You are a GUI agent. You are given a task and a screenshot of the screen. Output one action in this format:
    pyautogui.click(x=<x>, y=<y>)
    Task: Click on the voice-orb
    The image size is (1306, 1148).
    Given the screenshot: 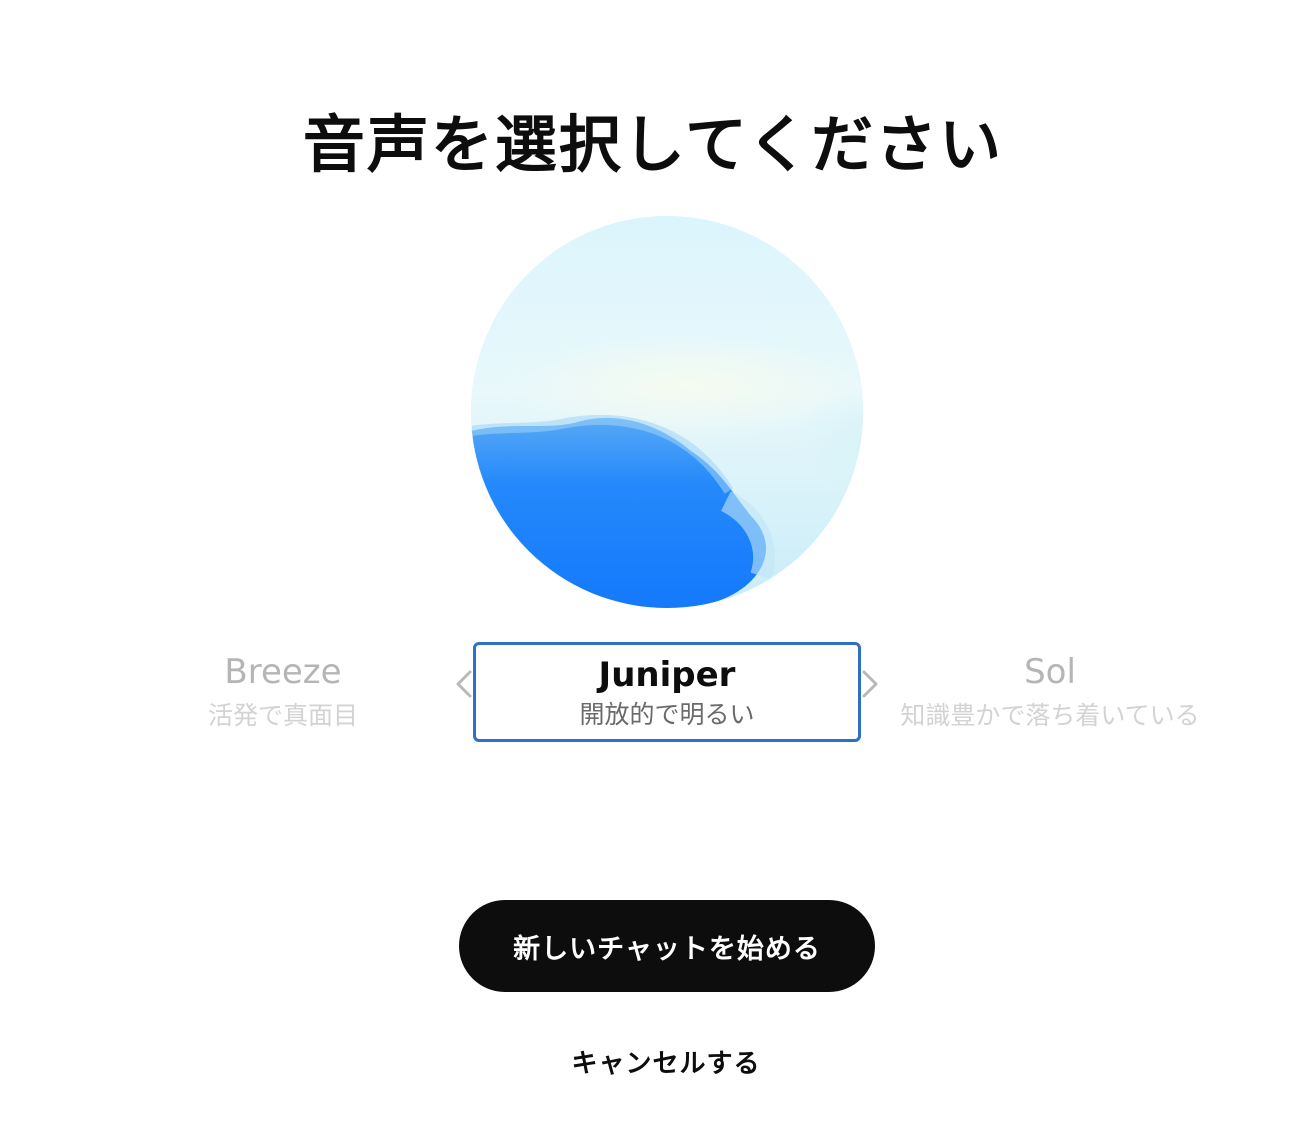 What is the action you would take?
    pyautogui.click(x=667, y=412)
    